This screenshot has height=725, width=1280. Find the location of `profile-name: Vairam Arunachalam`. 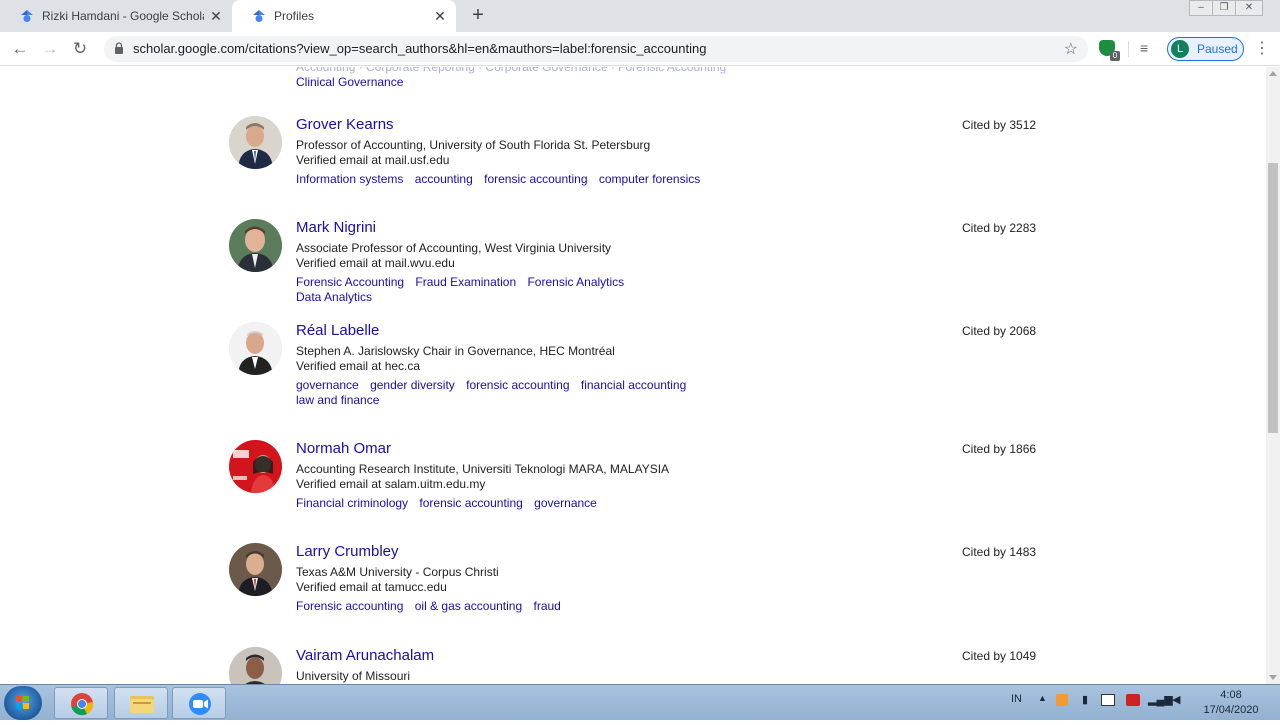

profile-name: Vairam Arunachalam is located at coordinates (365, 655).